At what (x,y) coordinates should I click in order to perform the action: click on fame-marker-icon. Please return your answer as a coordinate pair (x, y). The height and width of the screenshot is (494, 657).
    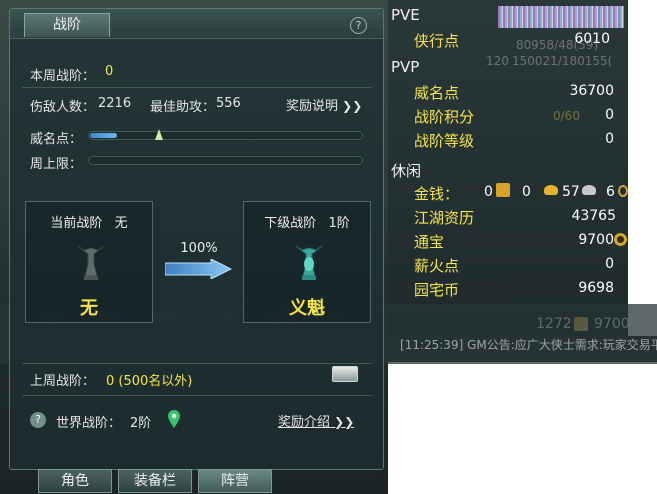
    Looking at the image, I should click on (159, 134).